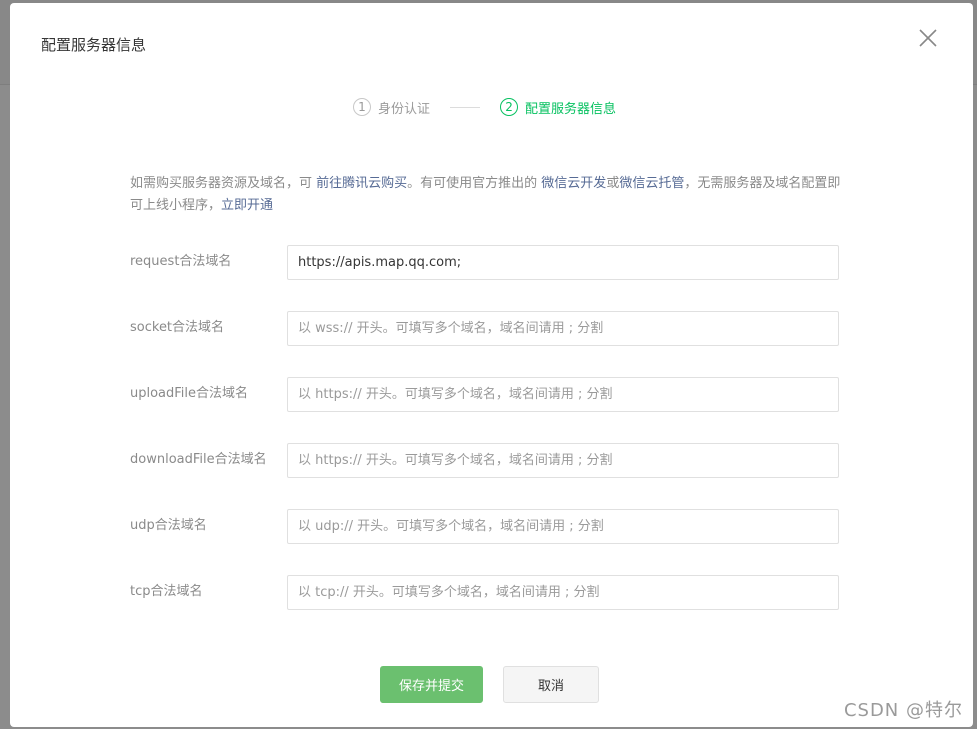 The width and height of the screenshot is (977, 729). What do you see at coordinates (928, 38) in the screenshot?
I see `close-icon` at bounding box center [928, 38].